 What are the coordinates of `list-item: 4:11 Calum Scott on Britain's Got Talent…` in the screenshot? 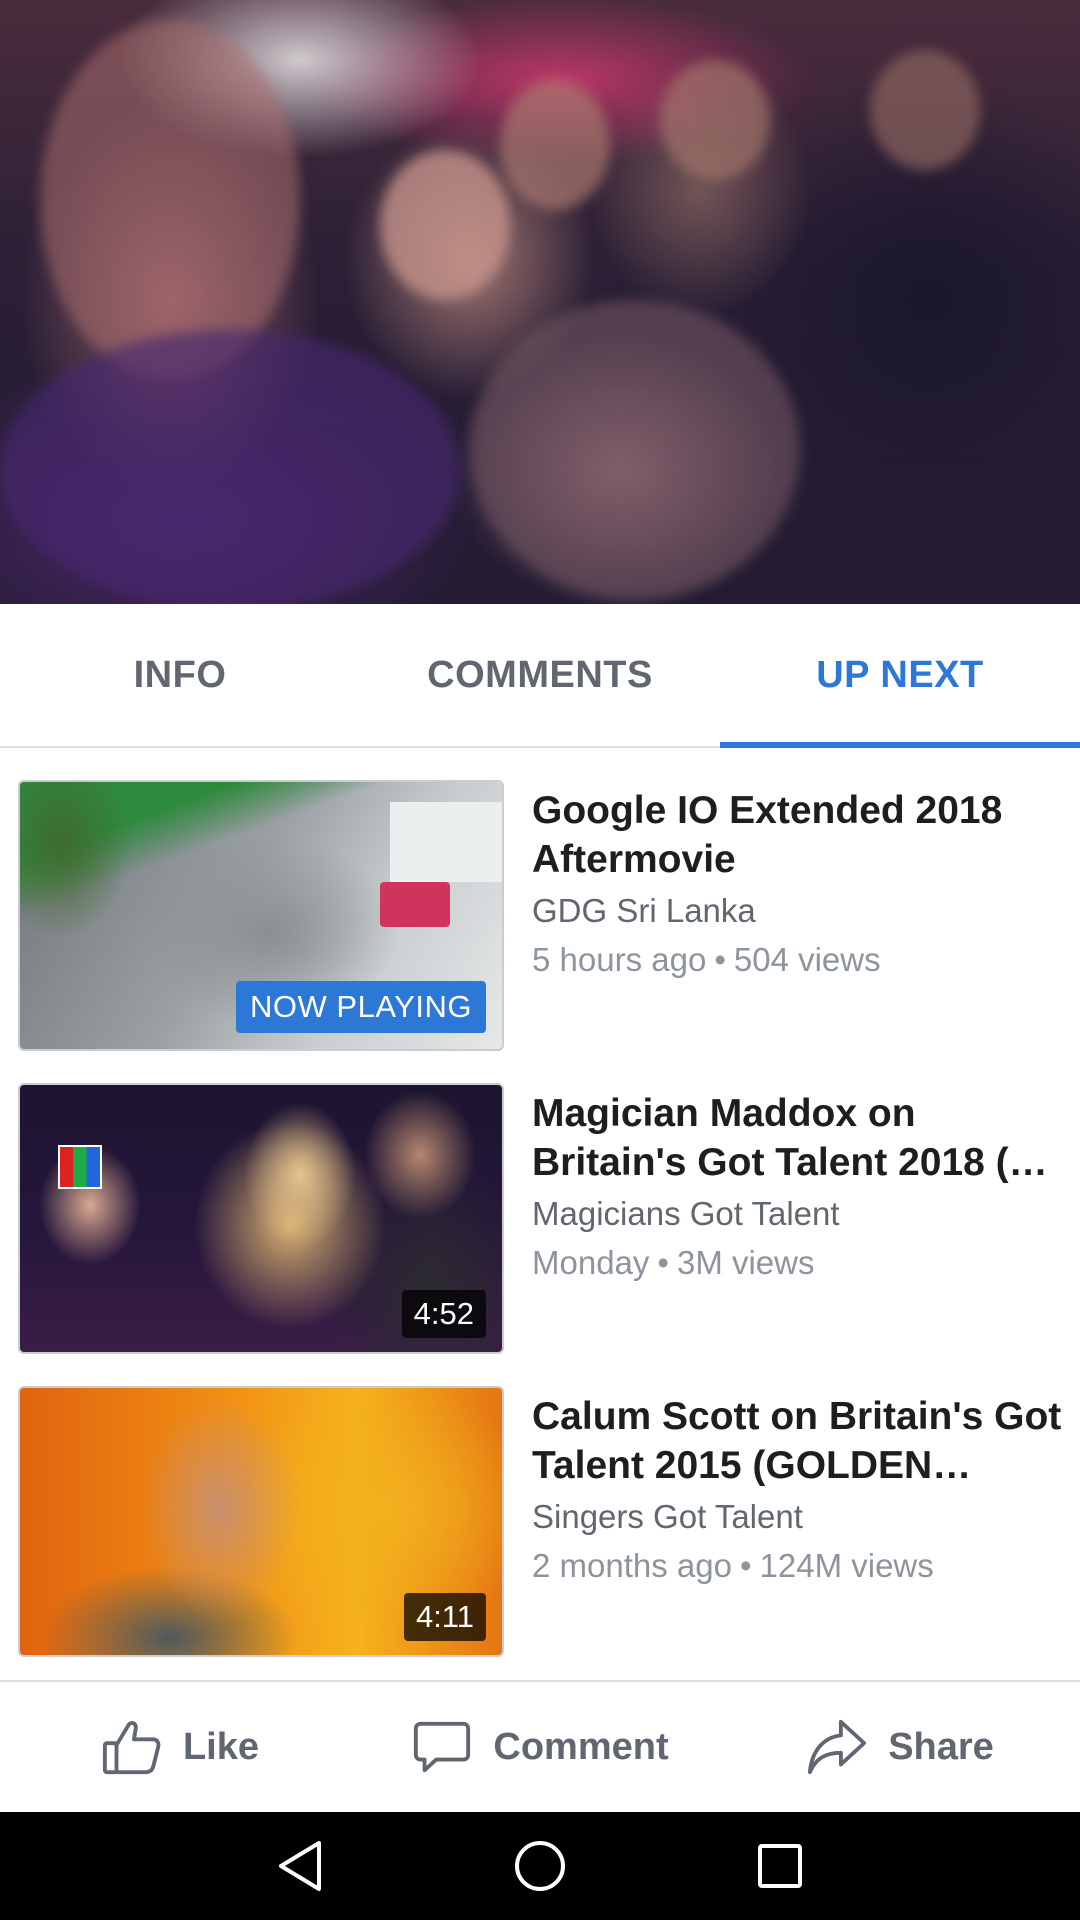 It's located at (540, 1522).